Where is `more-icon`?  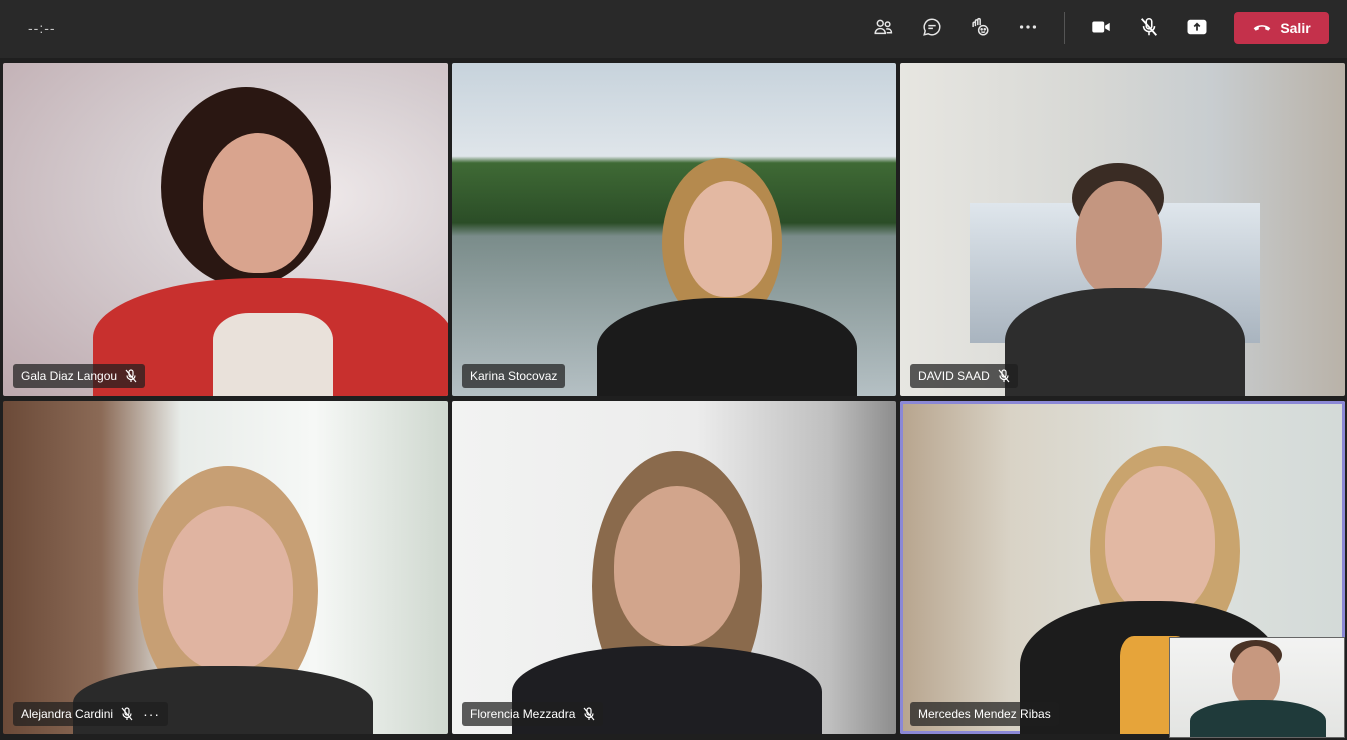
more-icon is located at coordinates (1028, 29).